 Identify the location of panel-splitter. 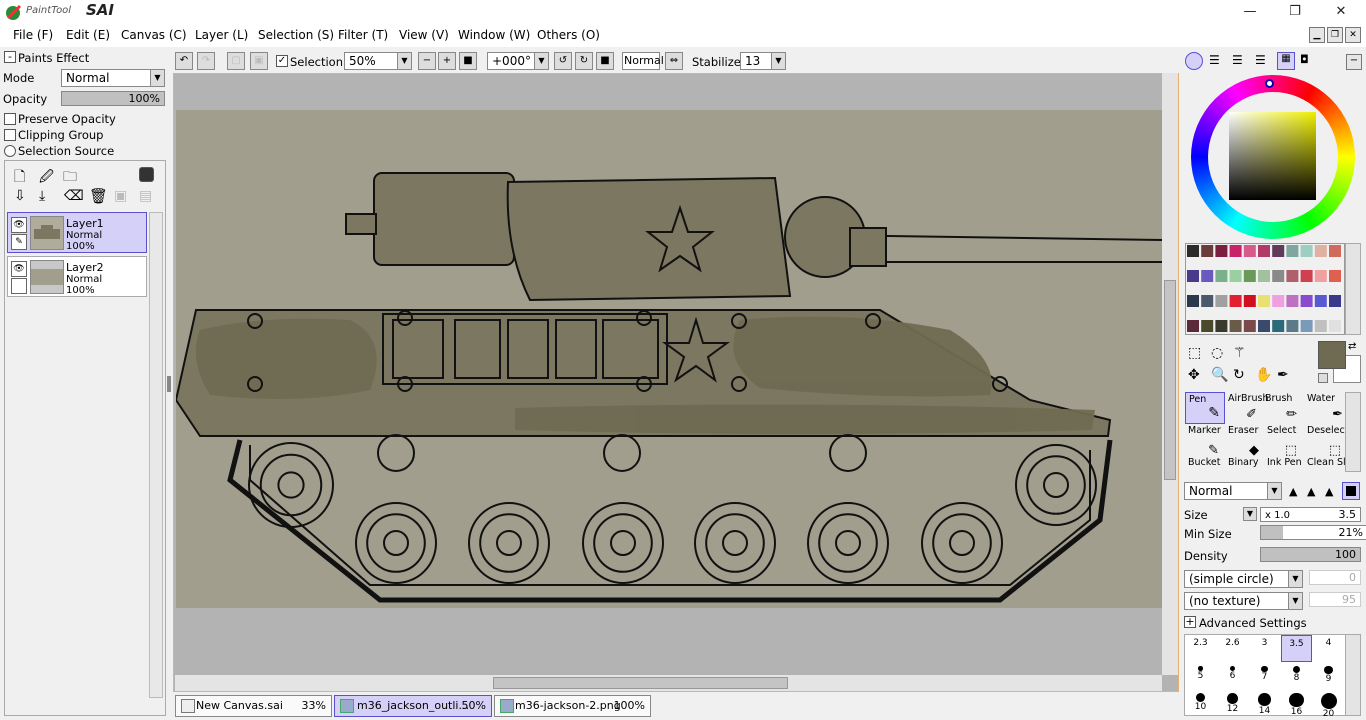
(169, 384).